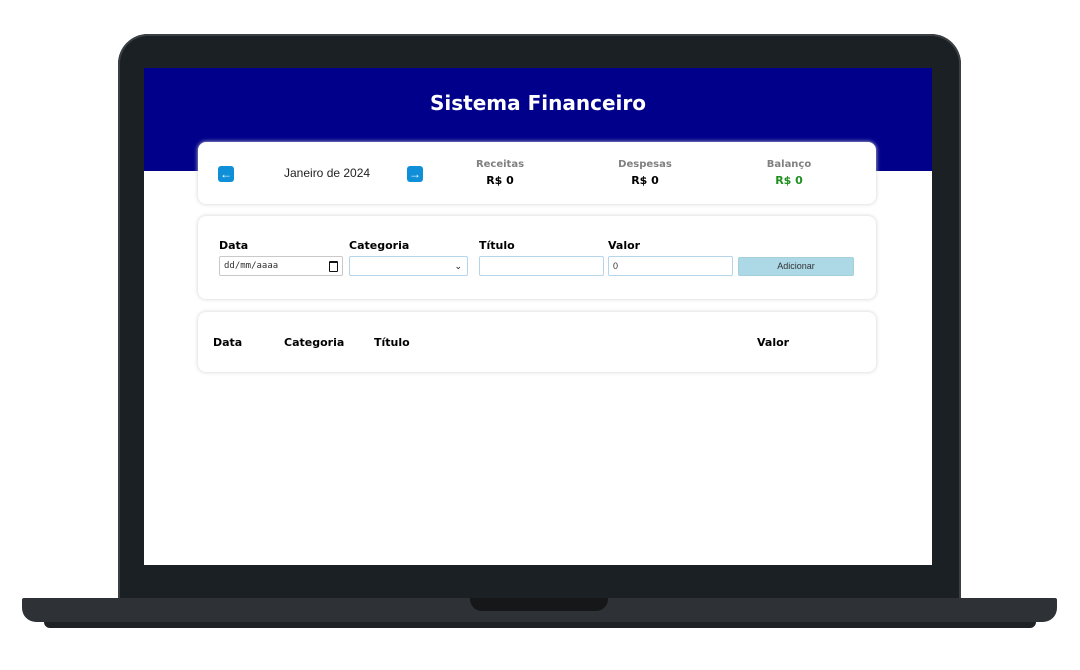 The width and height of the screenshot is (1080, 670). What do you see at coordinates (670, 266) in the screenshot?
I see `valor-input: 0` at bounding box center [670, 266].